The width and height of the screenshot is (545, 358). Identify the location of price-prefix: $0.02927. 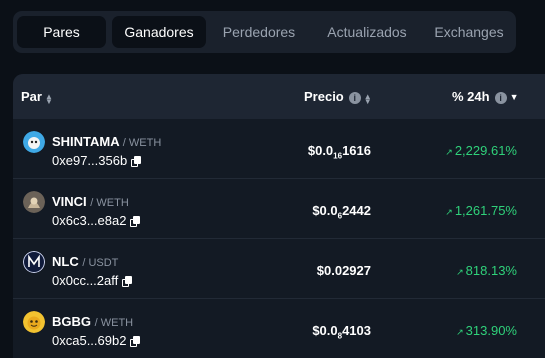
(343, 270).